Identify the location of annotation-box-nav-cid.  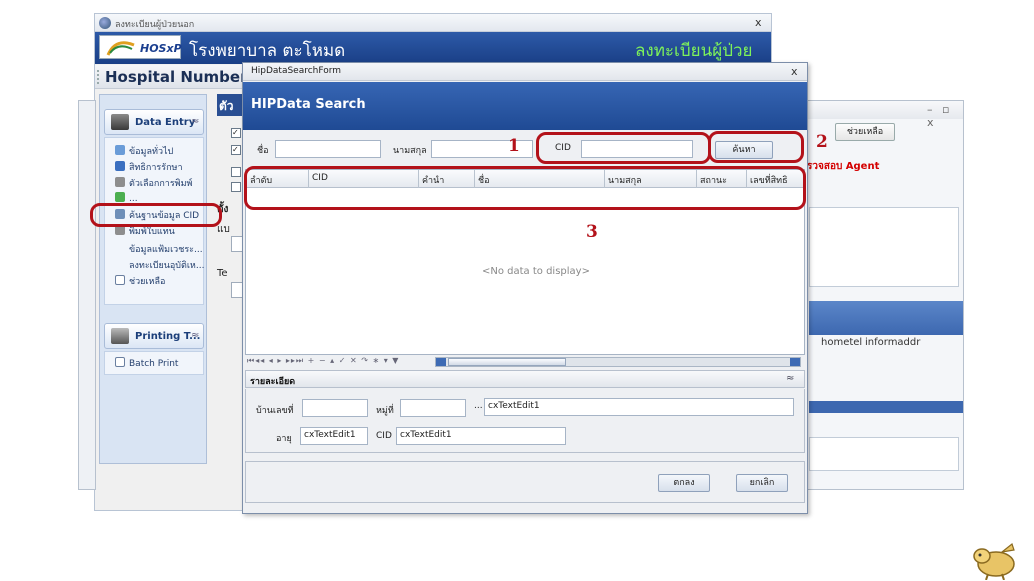
(156, 215).